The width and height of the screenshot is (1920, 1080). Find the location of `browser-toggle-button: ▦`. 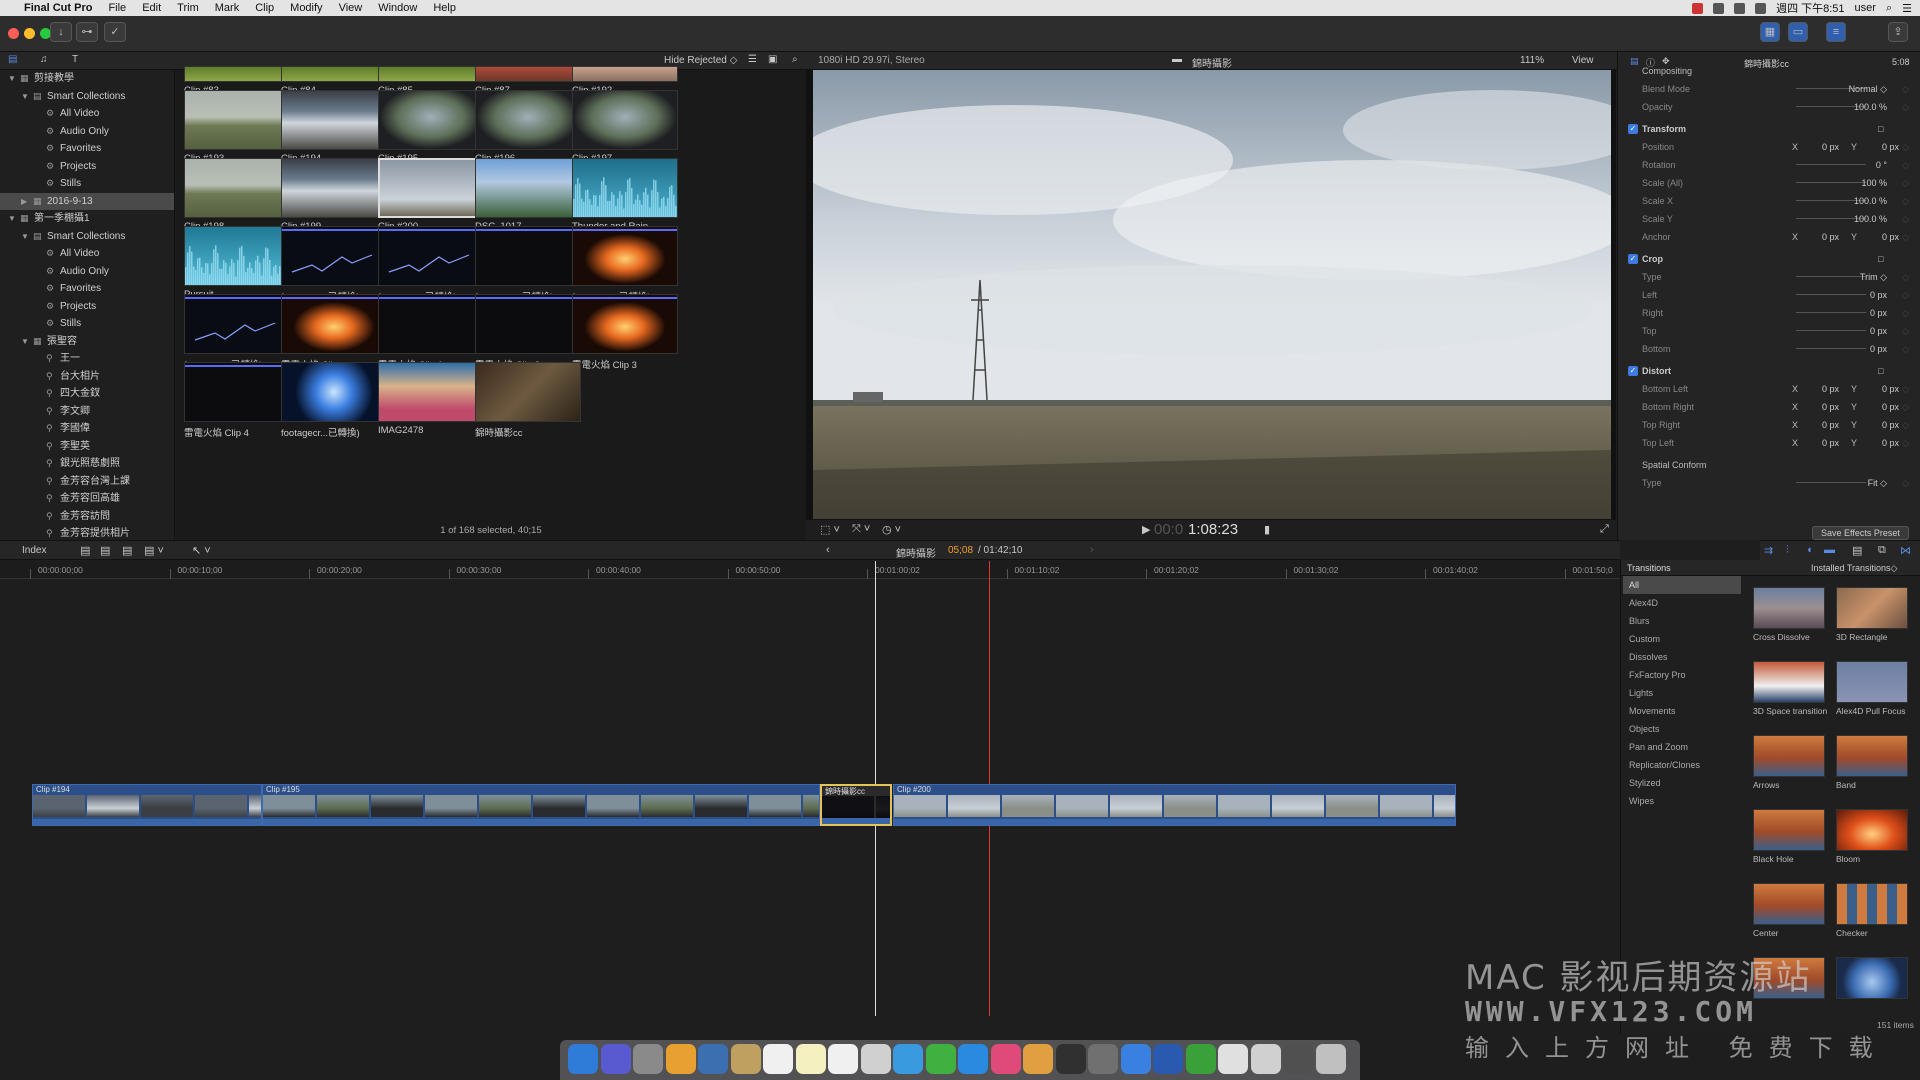

browser-toggle-button: ▦ is located at coordinates (1770, 32).